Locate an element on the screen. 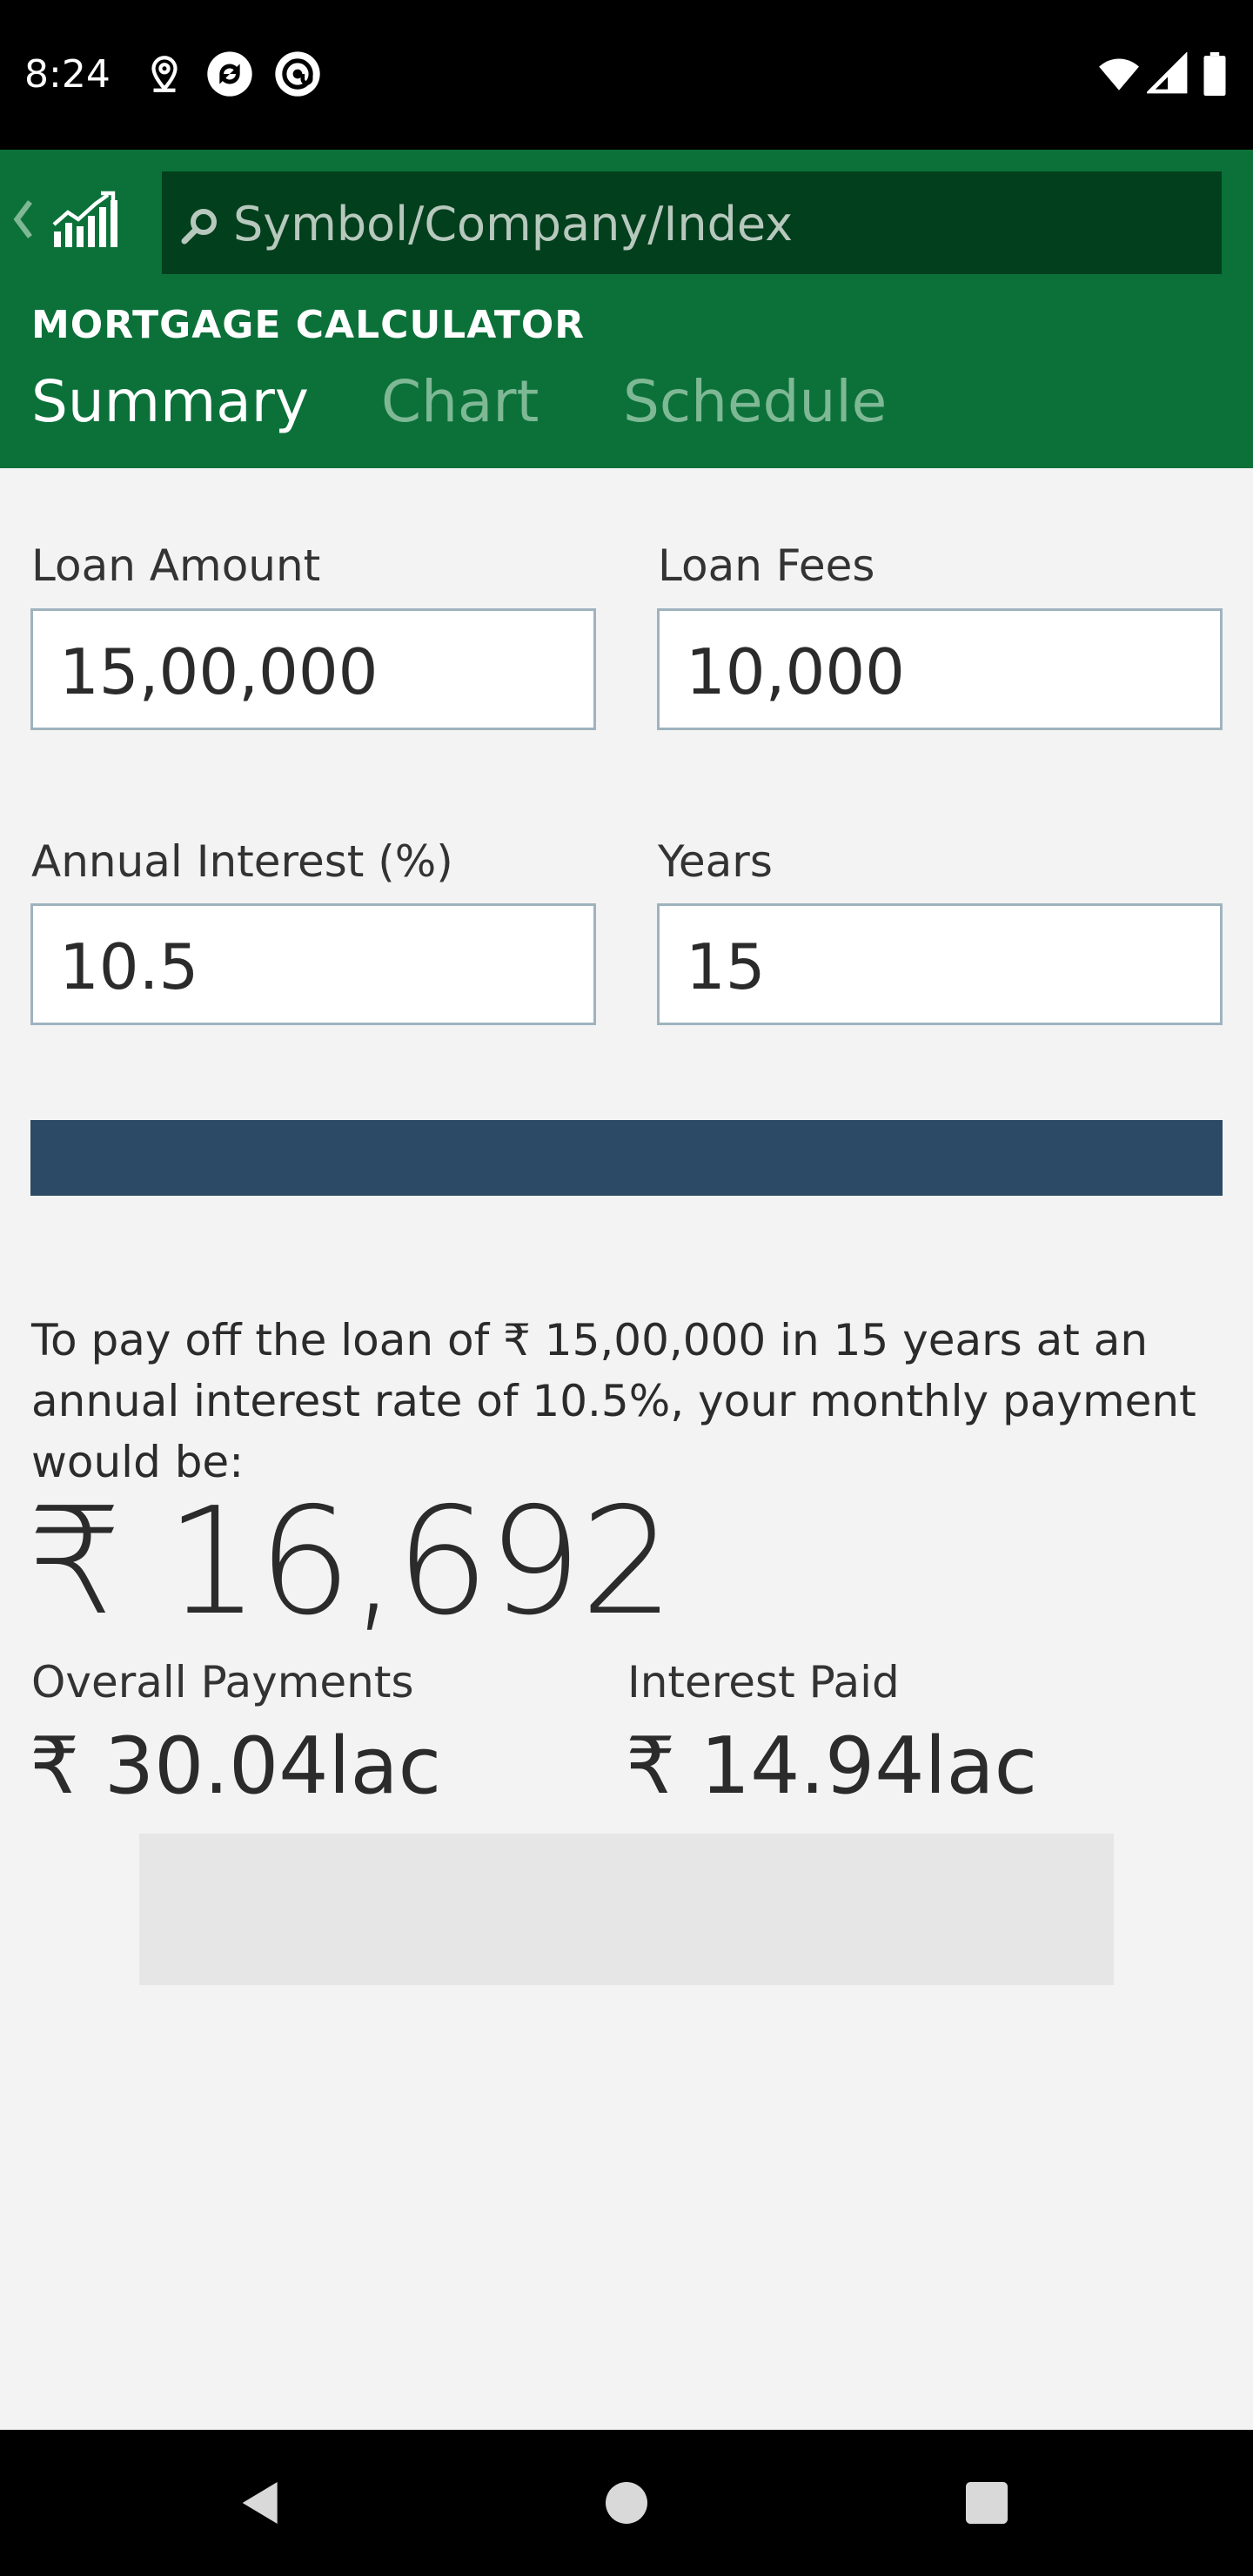 The image size is (1253, 2576). years-value: 15 is located at coordinates (726, 966).